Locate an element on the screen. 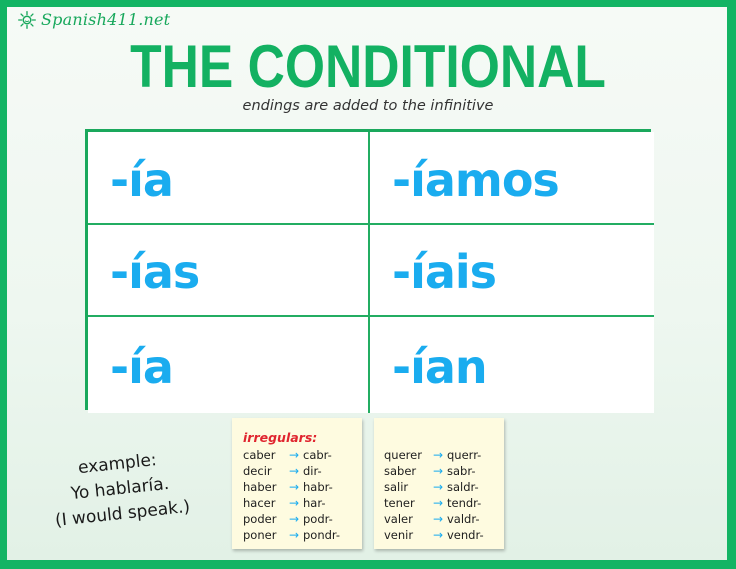 This screenshot has height=569, width=736. irregular-verb-row: caber → cabr- is located at coordinates (302, 455).